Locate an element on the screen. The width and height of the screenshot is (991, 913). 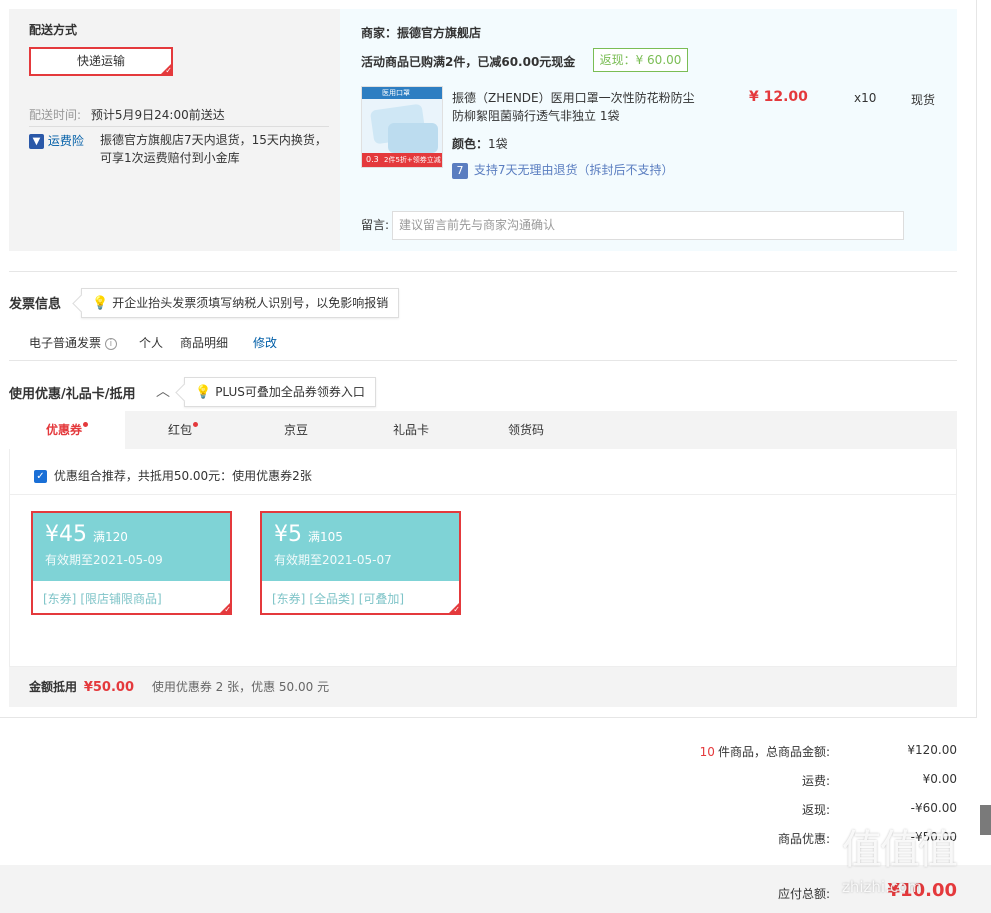
recommend-text: 优惠组合推荐，共抵用50.00元：使用优惠券2张 is located at coordinates (182, 476).